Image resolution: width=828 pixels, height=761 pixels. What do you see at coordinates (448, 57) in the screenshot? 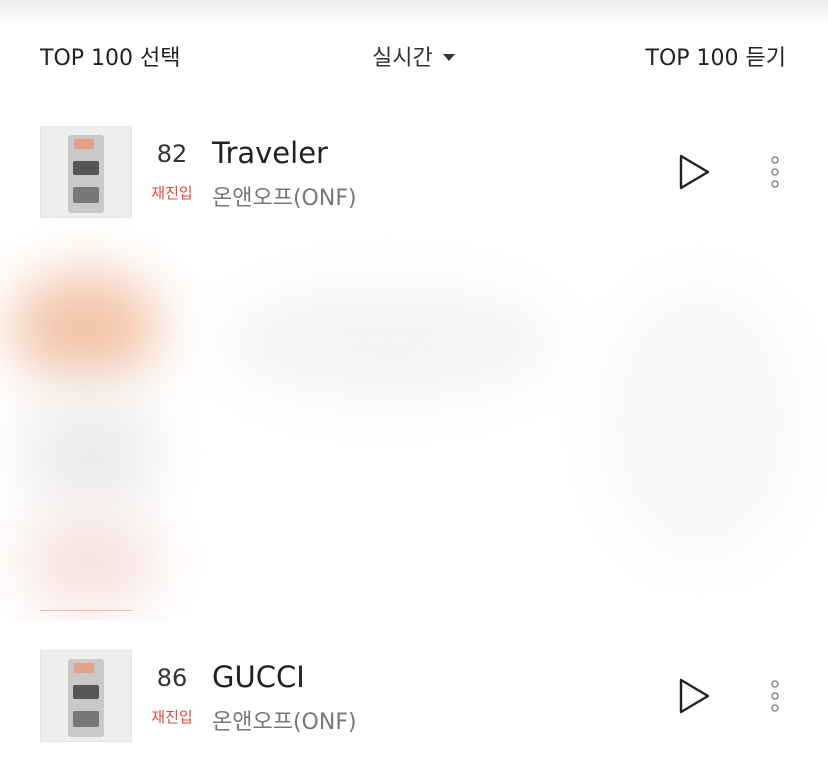
I see `caret-down-icon` at bounding box center [448, 57].